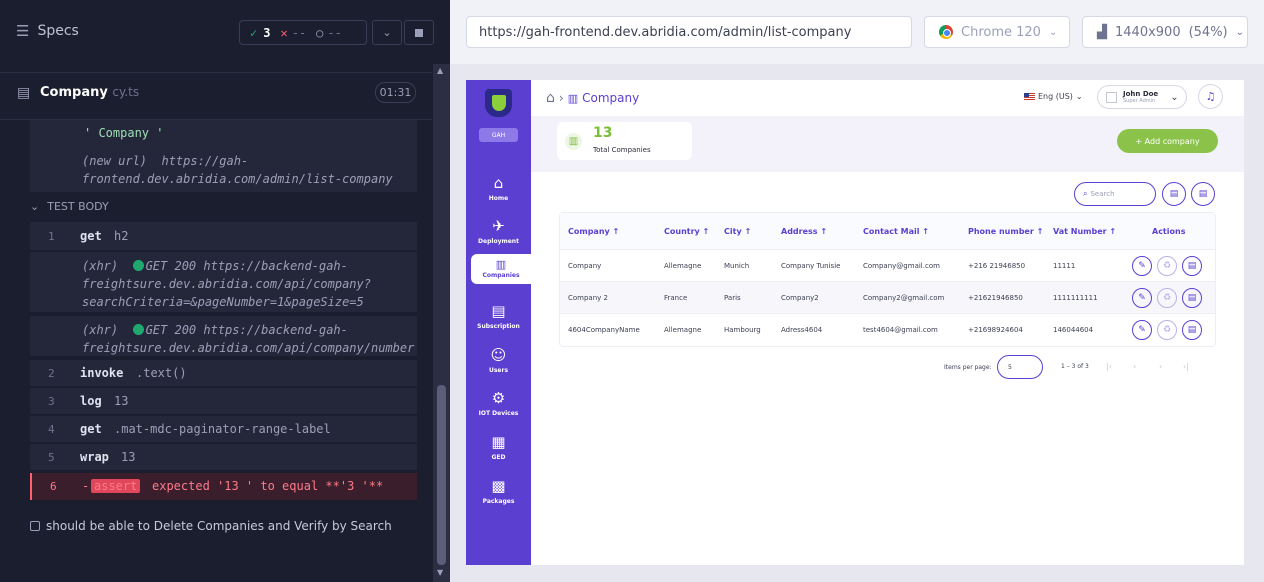  Describe the element at coordinates (1160, 366) in the screenshot. I see `next-page-icon: ›` at that location.